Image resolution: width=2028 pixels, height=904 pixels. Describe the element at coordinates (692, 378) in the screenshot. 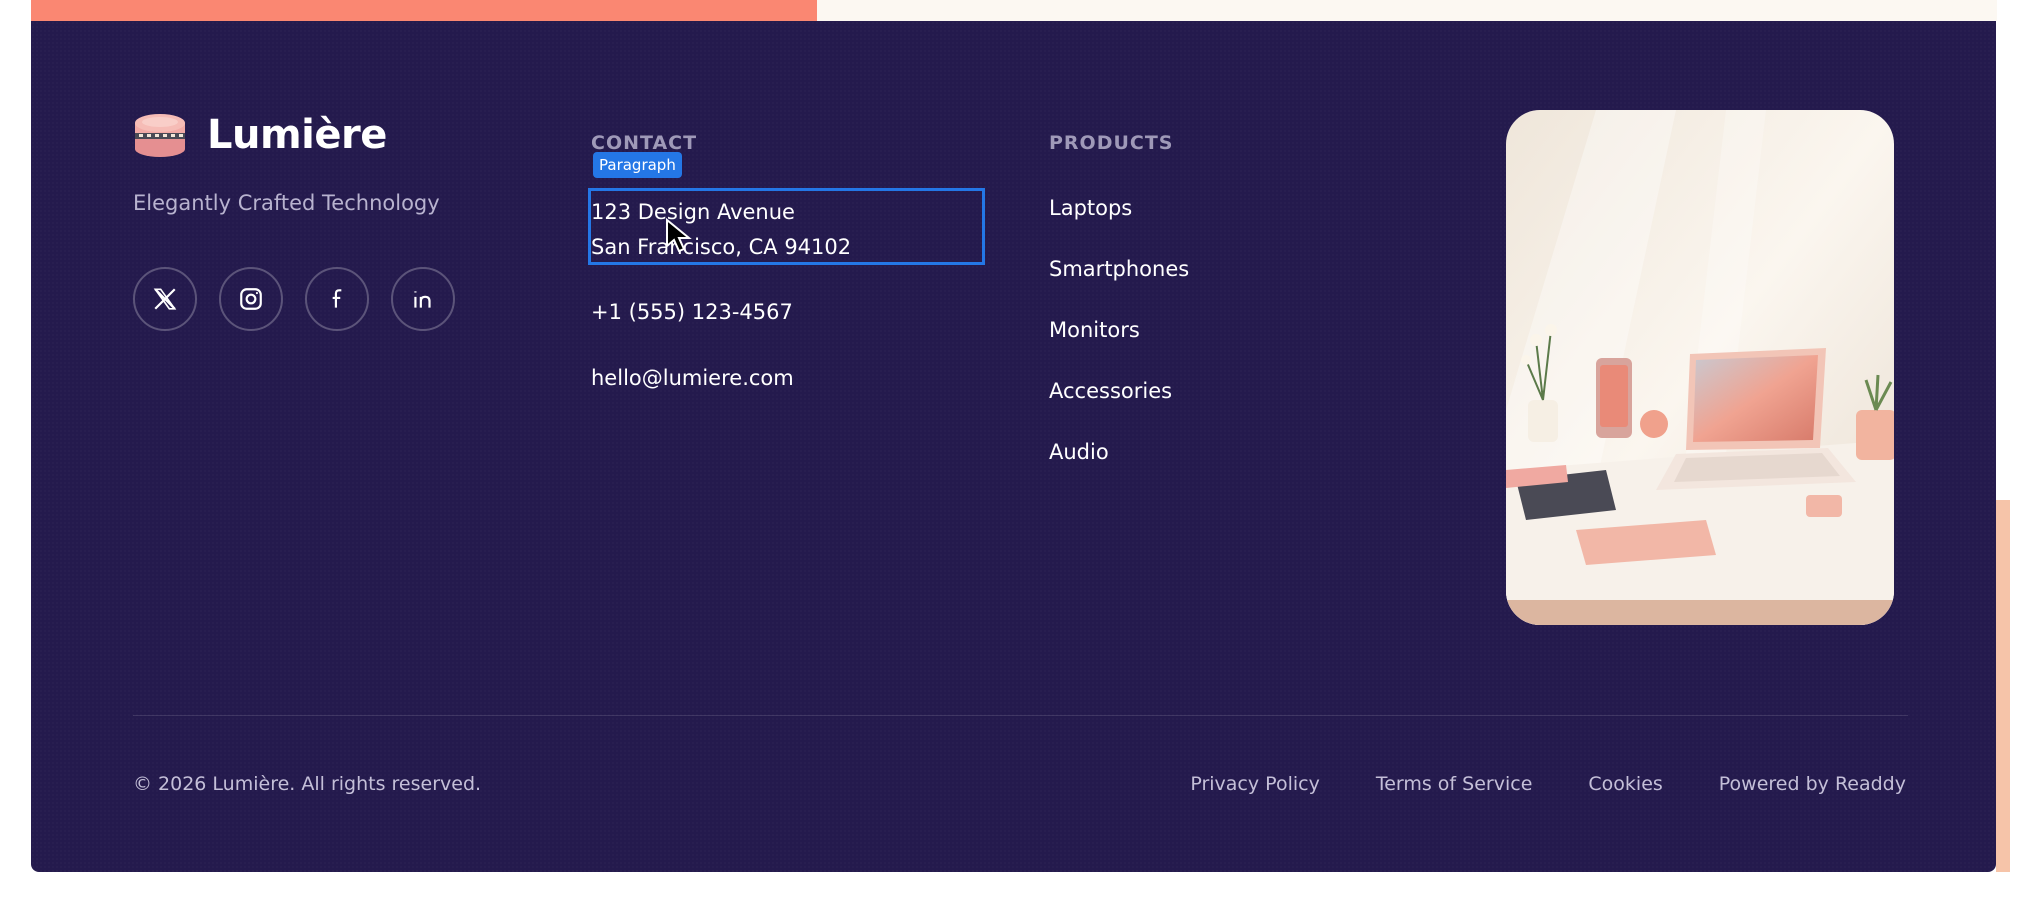

I see `contact-email-link: hello@lumiere.com` at that location.